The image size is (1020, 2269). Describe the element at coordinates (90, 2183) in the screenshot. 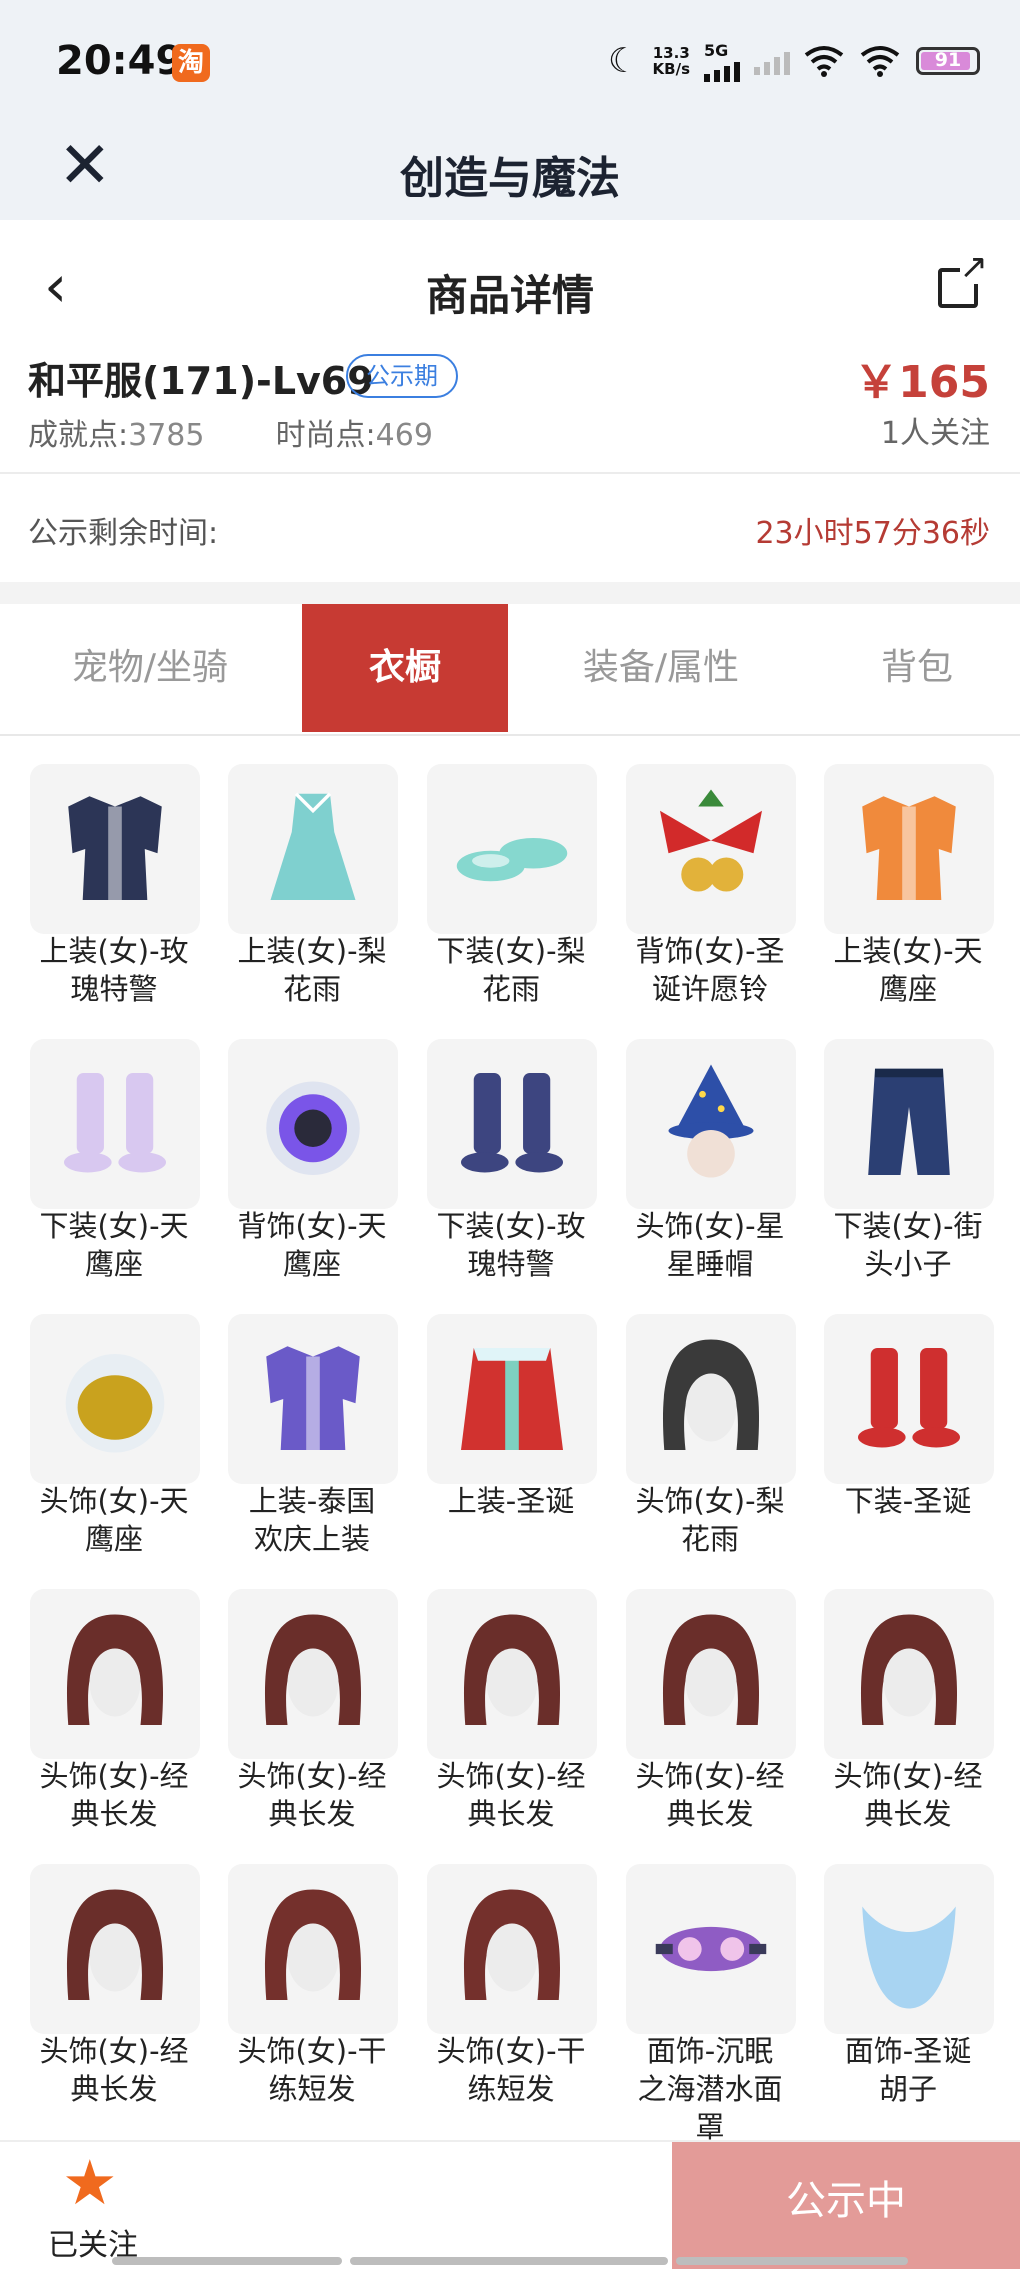

I see `star-icon: ★` at that location.